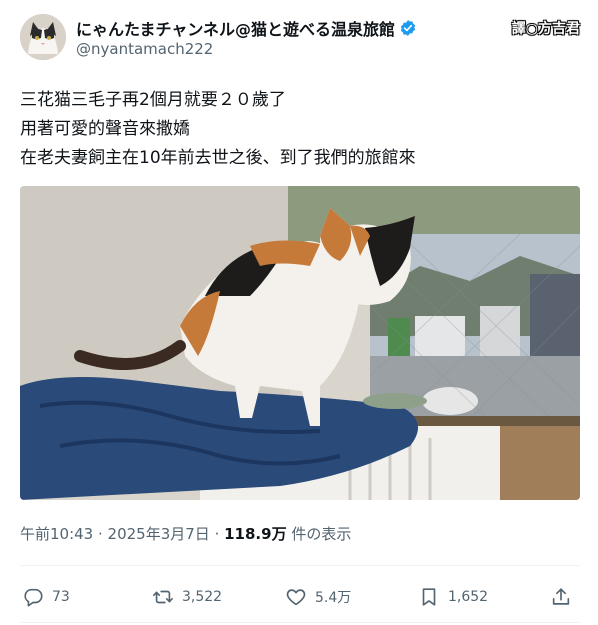 The width and height of the screenshot is (598, 625). I want to click on cat-avatar-icon, so click(43, 37).